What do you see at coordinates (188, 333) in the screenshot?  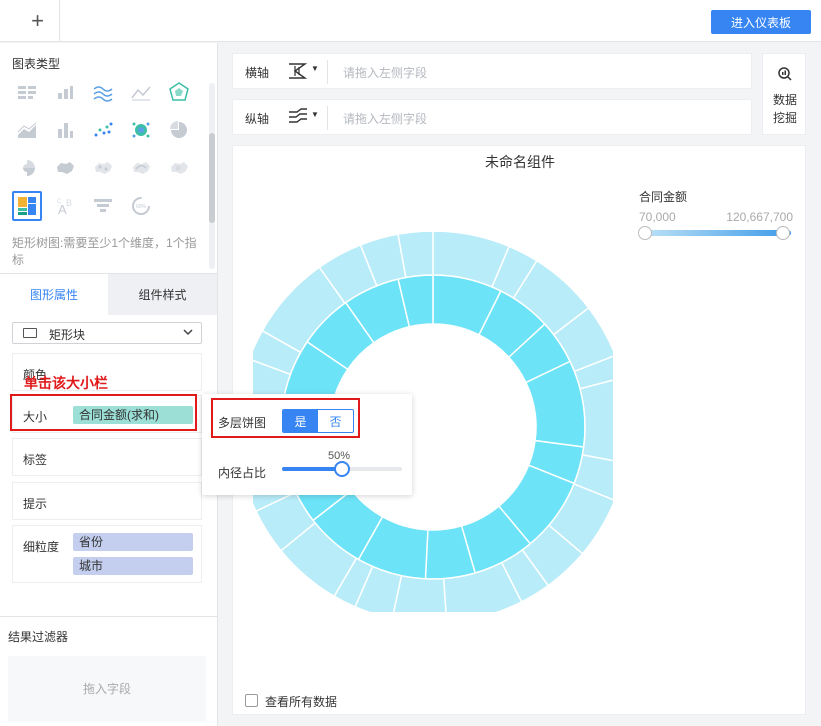 I see `chevron-down-icon` at bounding box center [188, 333].